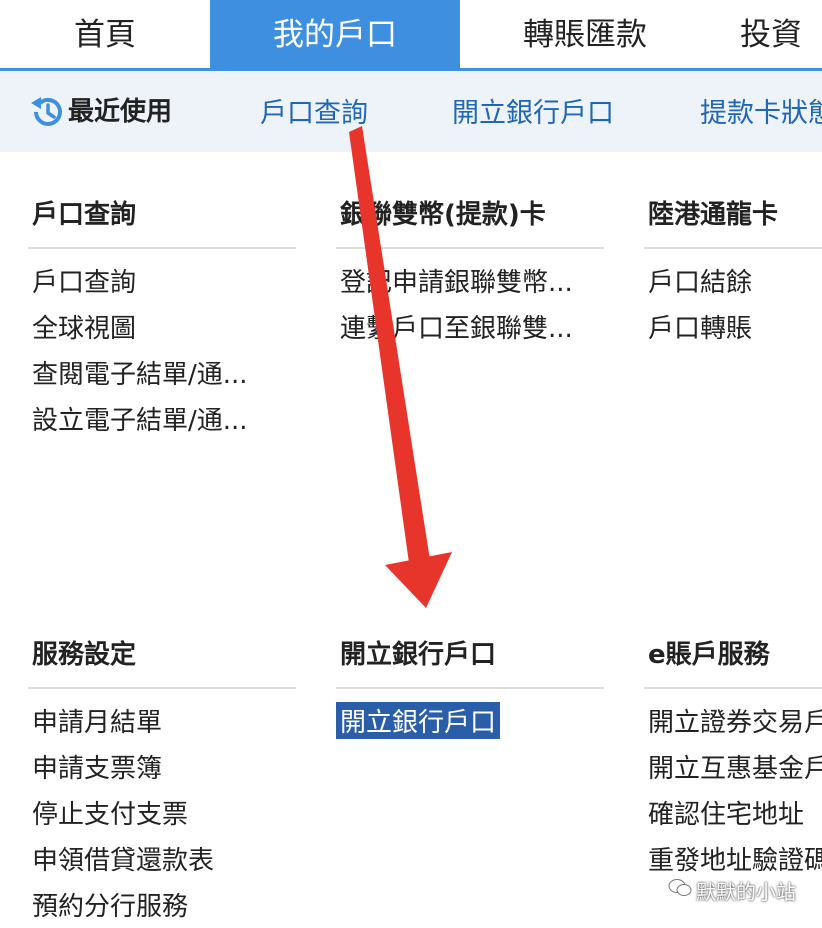 The height and width of the screenshot is (928, 822). I want to click on menu-item-branch-appointment: 預約分行服務, so click(110, 904).